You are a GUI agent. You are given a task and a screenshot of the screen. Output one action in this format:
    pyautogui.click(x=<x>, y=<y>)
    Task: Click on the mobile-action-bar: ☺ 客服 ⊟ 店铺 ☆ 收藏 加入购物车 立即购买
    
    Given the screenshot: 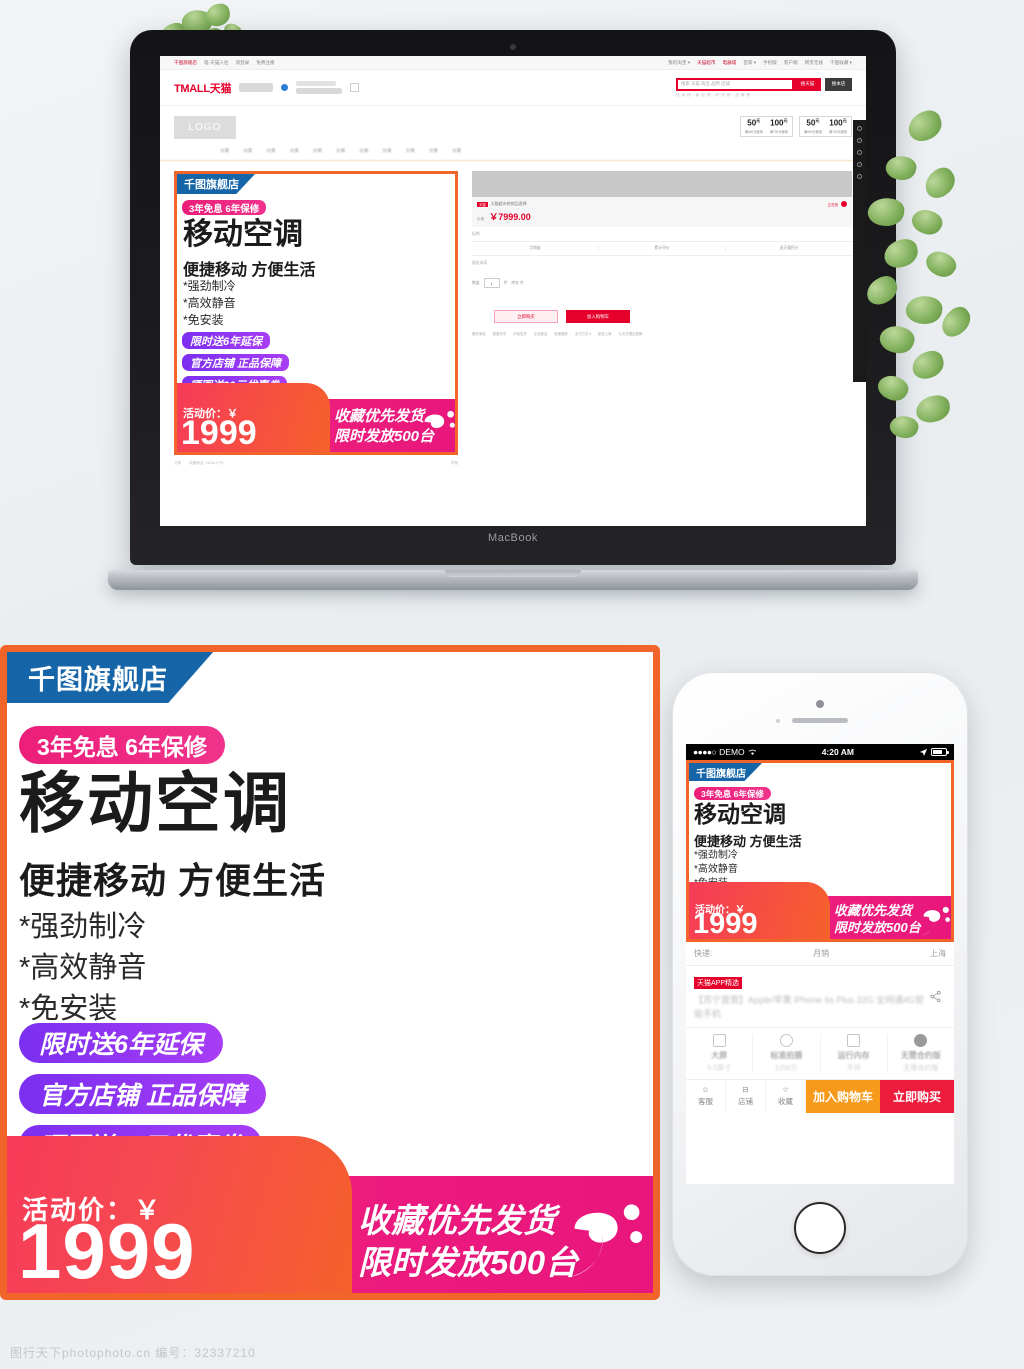 What is the action you would take?
    pyautogui.click(x=820, y=1096)
    